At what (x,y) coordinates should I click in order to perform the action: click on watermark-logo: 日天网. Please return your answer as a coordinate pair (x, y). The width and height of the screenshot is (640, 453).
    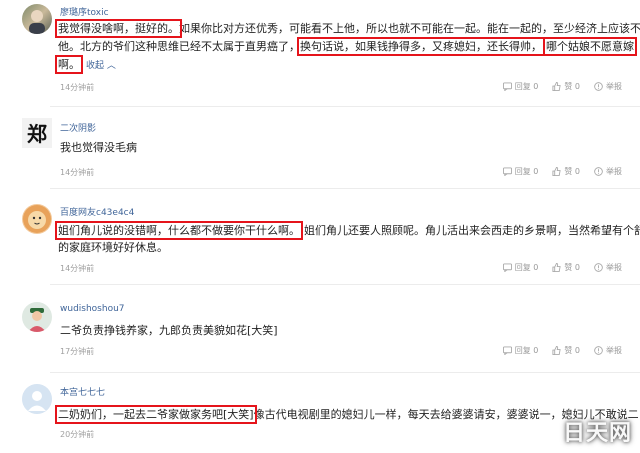
    Looking at the image, I should click on (597, 433).